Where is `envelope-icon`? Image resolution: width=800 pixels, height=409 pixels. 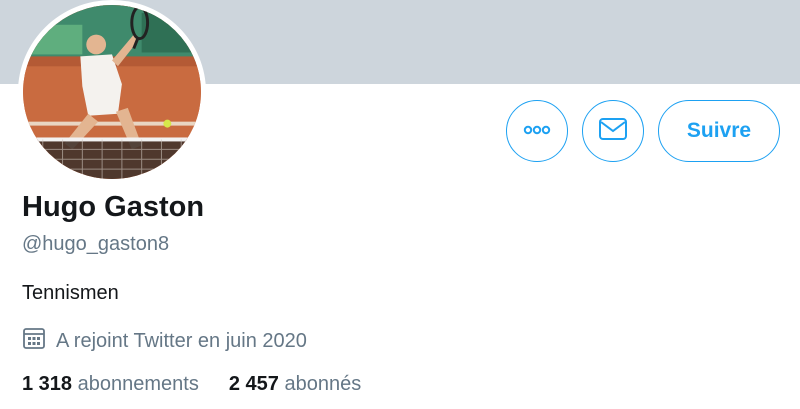
envelope-icon is located at coordinates (613, 131).